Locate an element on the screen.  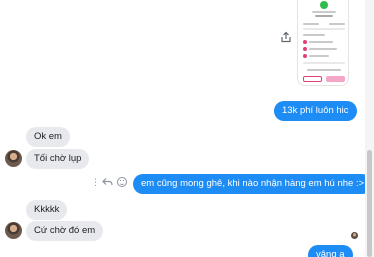
seen-avatar is located at coordinates (354, 235).